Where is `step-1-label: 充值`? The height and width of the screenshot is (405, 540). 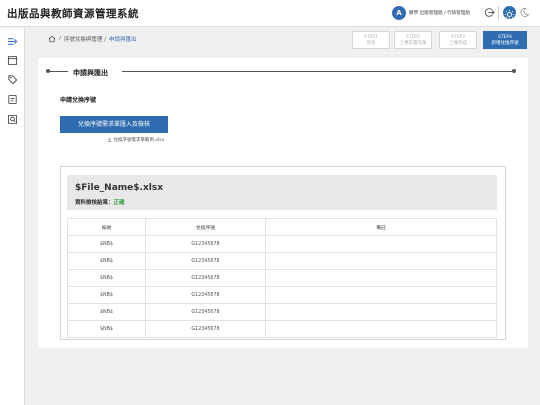 step-1-label: 充值 is located at coordinates (371, 43).